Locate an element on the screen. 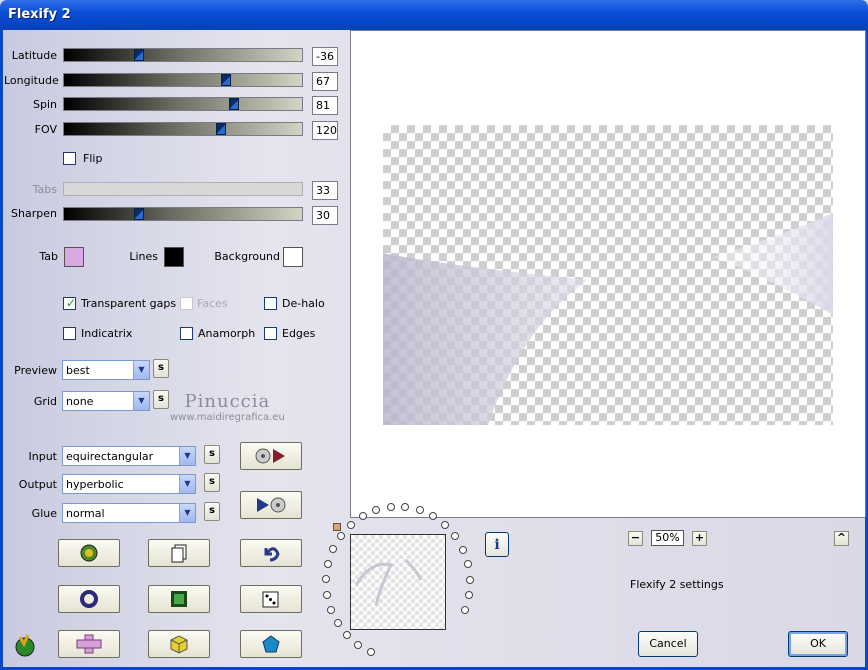 This screenshot has height=670, width=868. dice-icon is located at coordinates (270, 599).